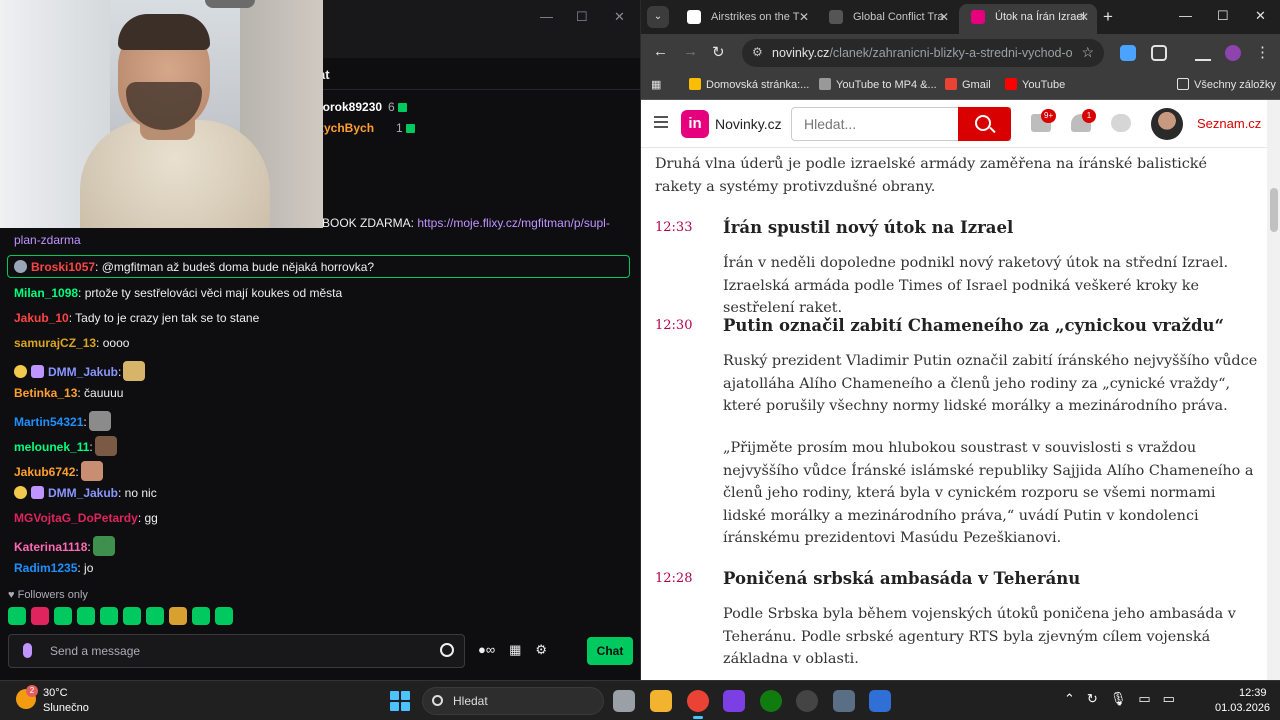  Describe the element at coordinates (718, 52) in the screenshot. I see `reload-icon: ↻` at that location.